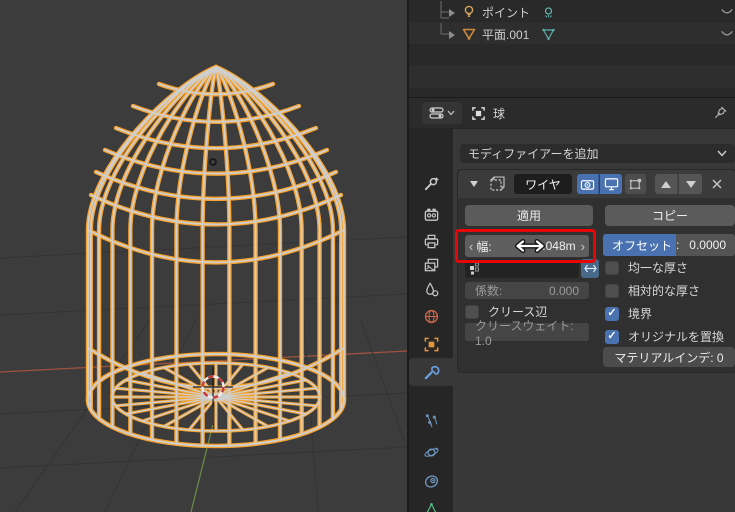 The height and width of the screenshot is (512, 735). Describe the element at coordinates (640, 245) in the screenshot. I see `offset-label: オフセット` at that location.